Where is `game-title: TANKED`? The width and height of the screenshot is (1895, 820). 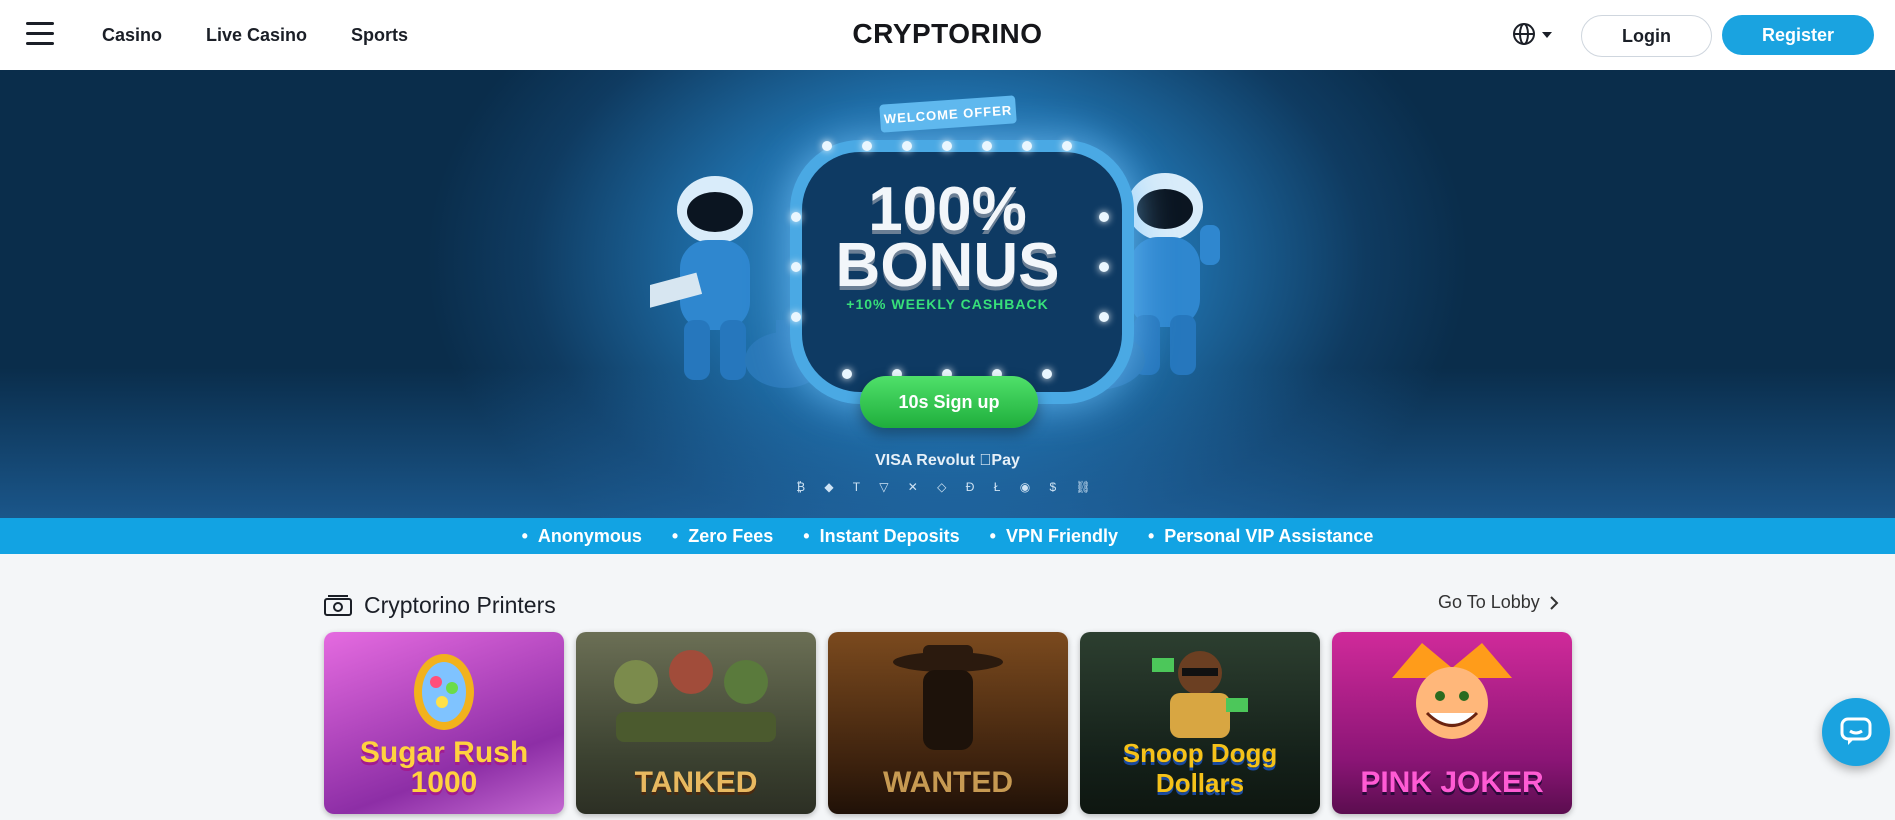 game-title: TANKED is located at coordinates (696, 782).